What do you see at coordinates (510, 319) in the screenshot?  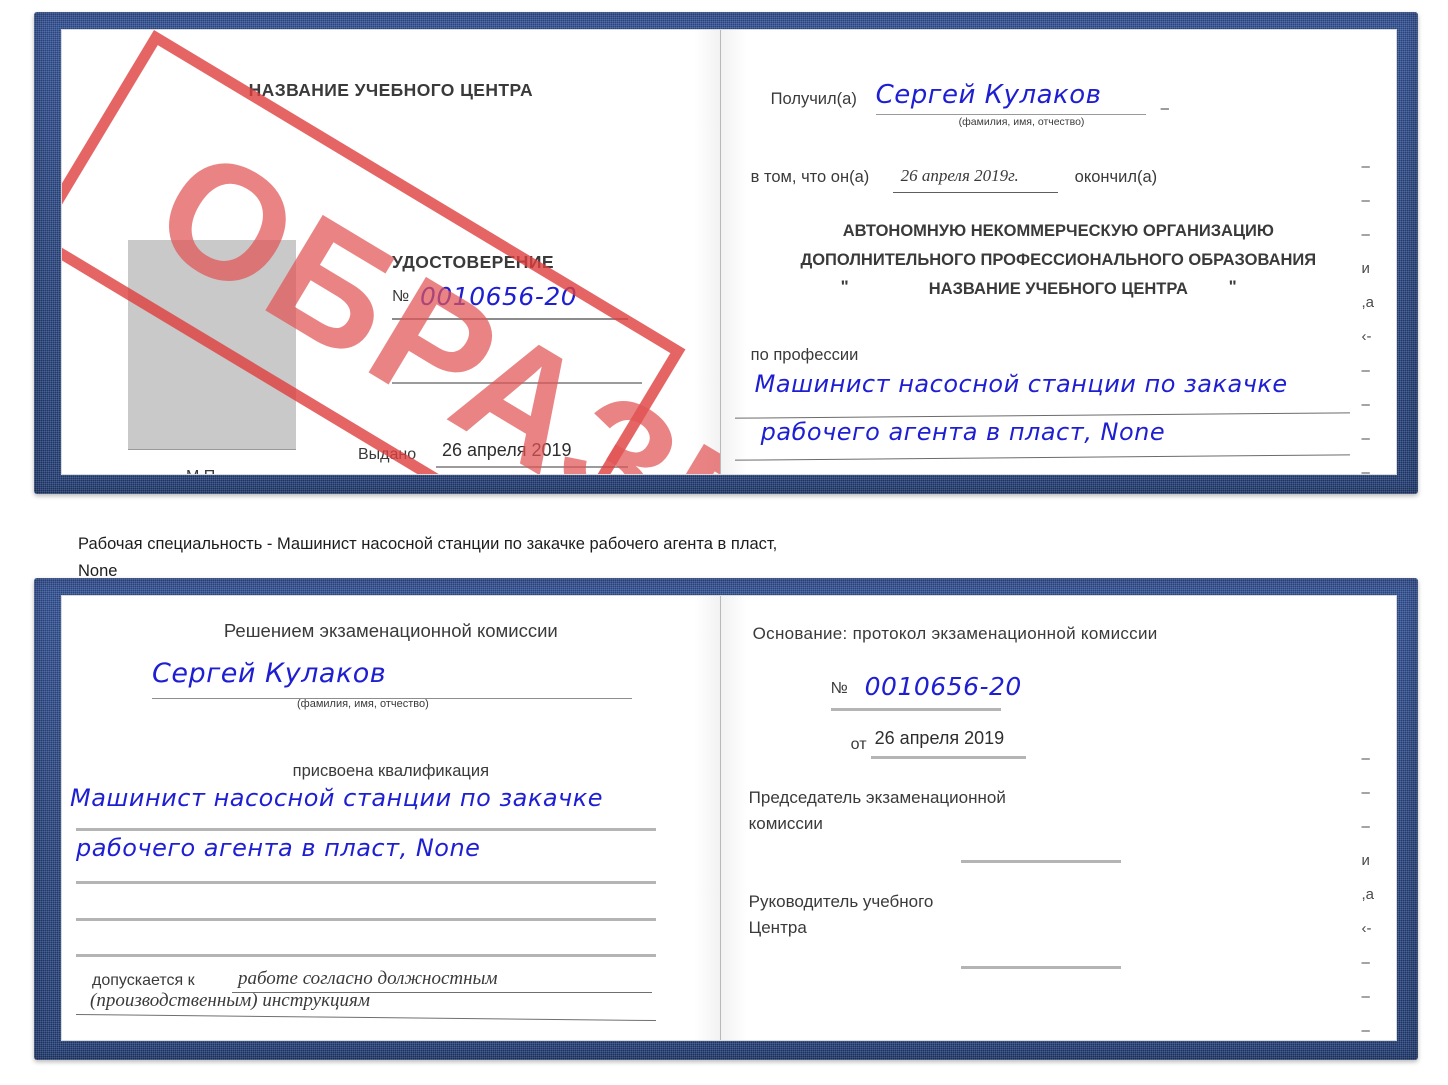 I see `number-rule` at bounding box center [510, 319].